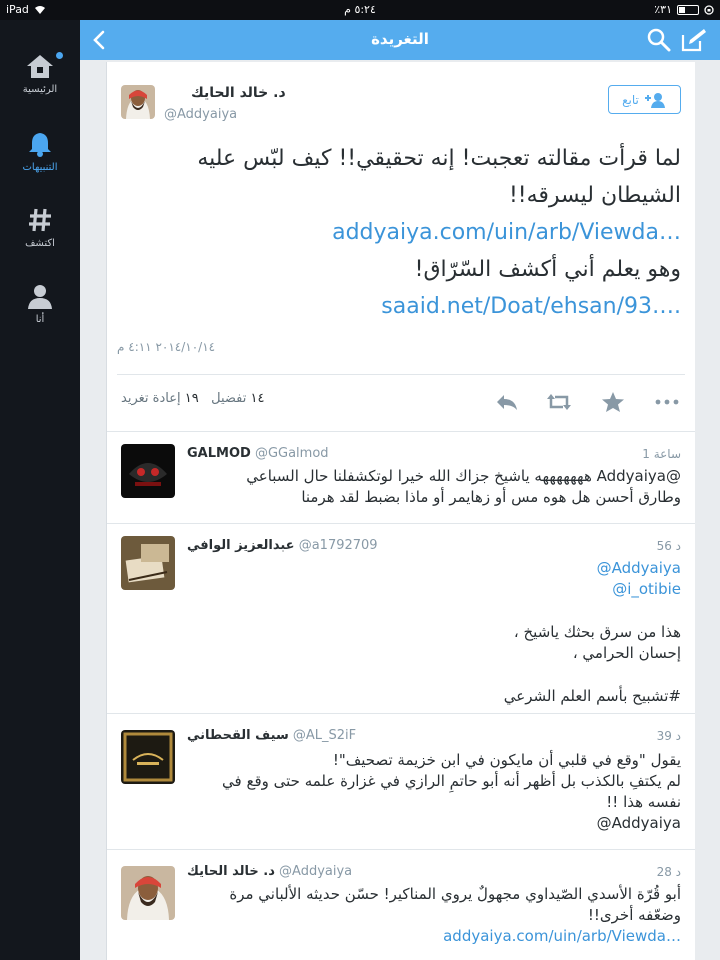 The image size is (720, 960). Describe the element at coordinates (59, 55) in the screenshot. I see `unread-dot` at that location.